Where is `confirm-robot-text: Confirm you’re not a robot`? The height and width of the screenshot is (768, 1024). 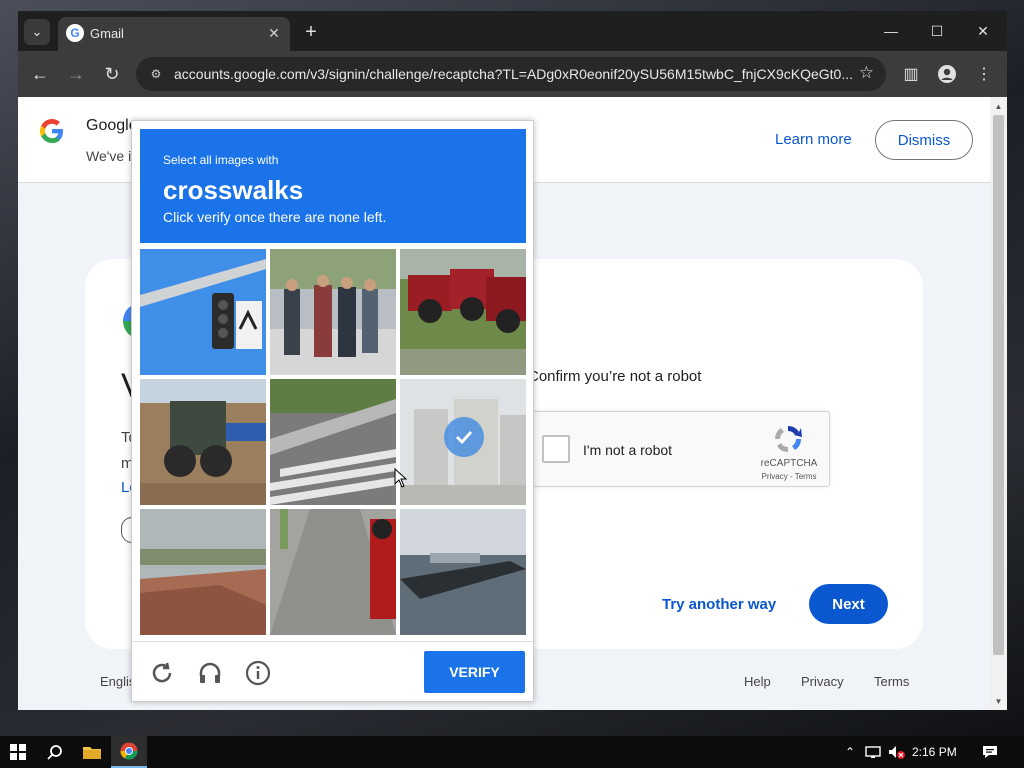 confirm-robot-text: Confirm you’re not a robot is located at coordinates (615, 376).